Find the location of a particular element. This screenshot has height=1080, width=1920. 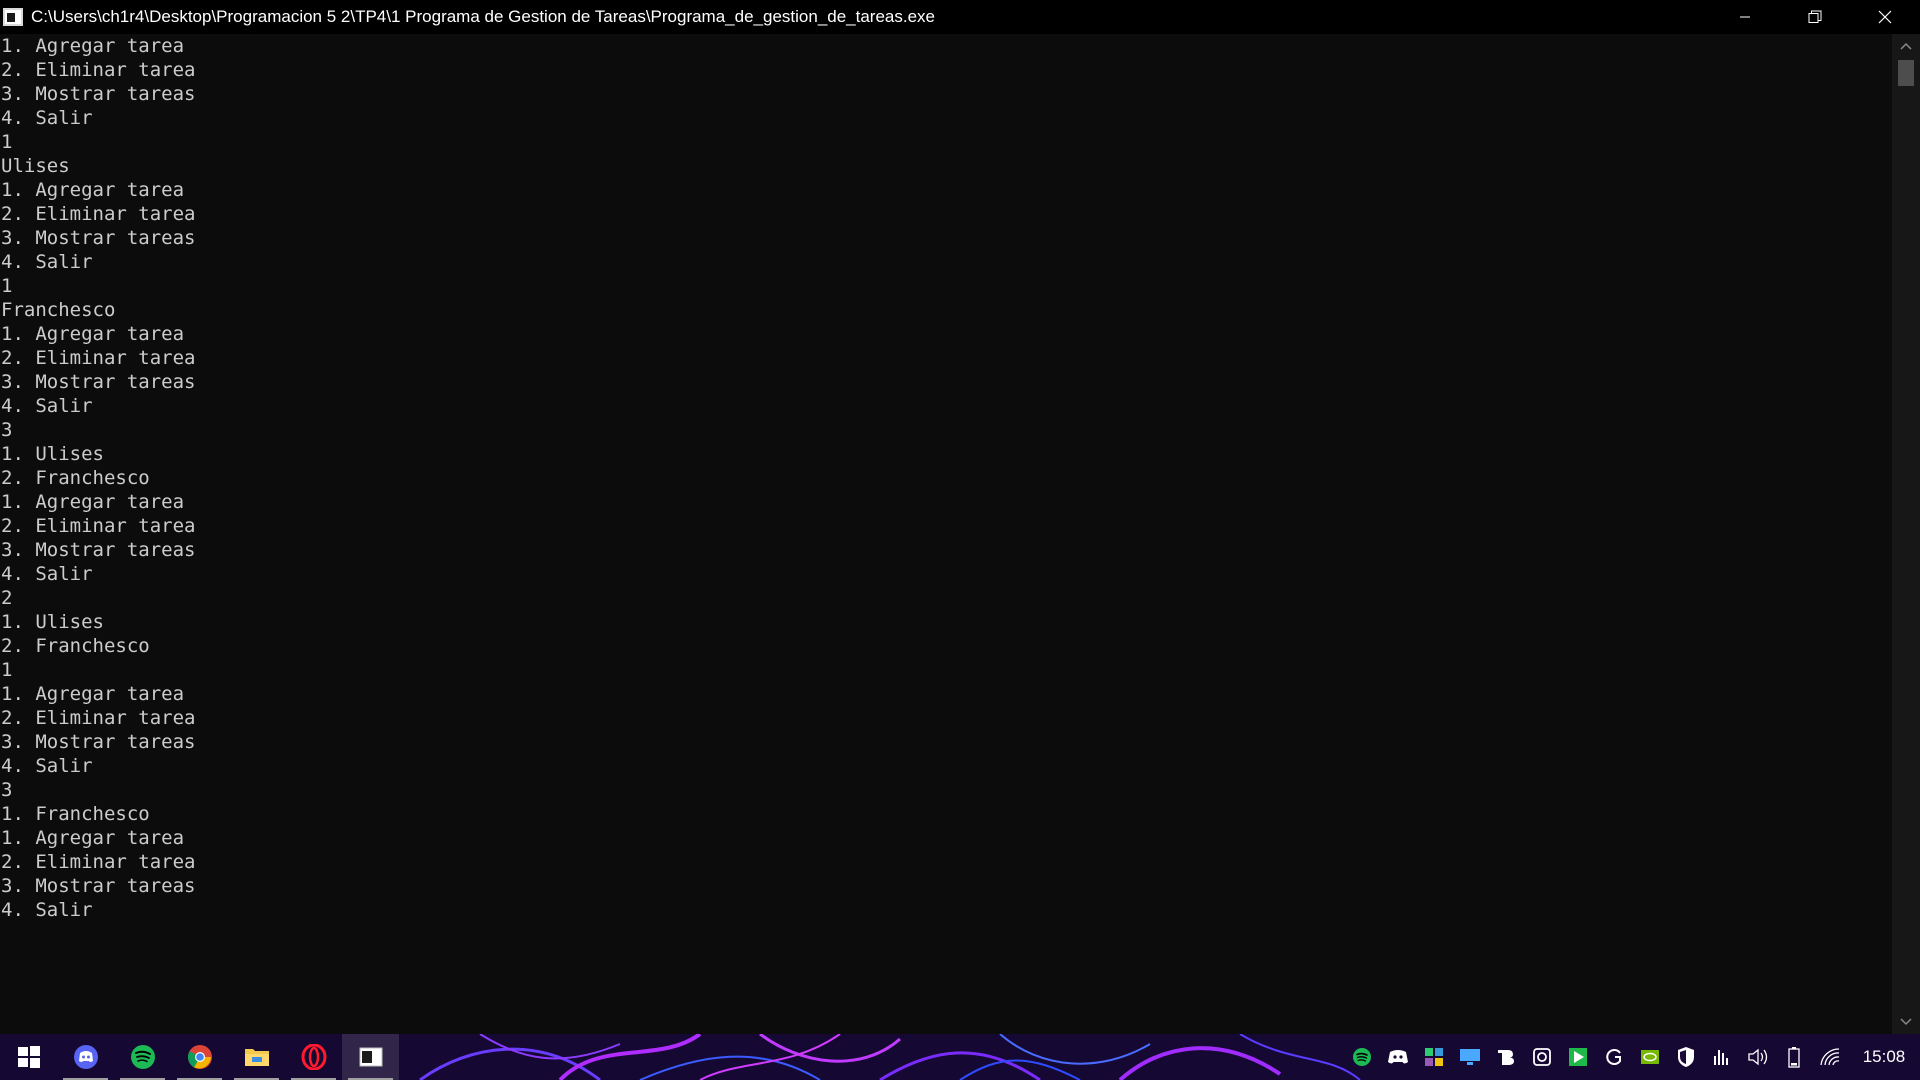

g-icon is located at coordinates (1613, 1057).